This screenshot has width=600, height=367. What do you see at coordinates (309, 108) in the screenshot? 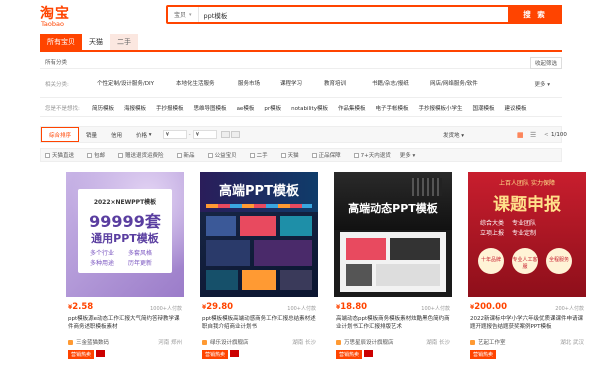
I see `suggestion-item: notability模板` at bounding box center [309, 108].